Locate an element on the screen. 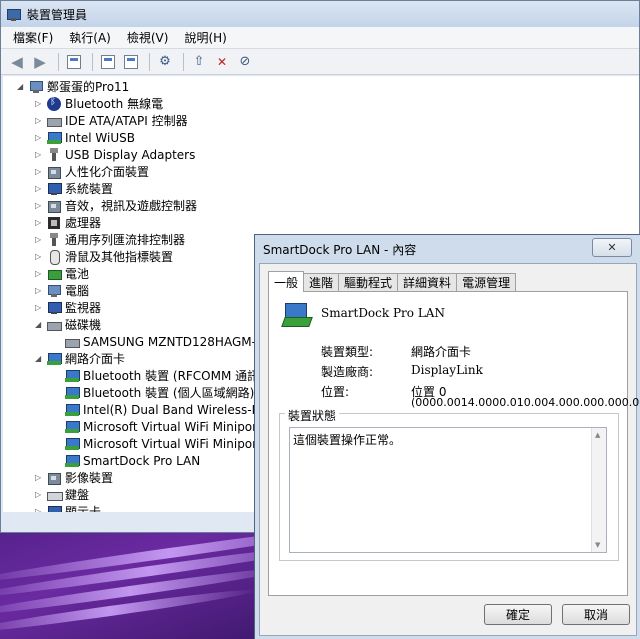  close-icon: ✕ is located at coordinates (612, 247).